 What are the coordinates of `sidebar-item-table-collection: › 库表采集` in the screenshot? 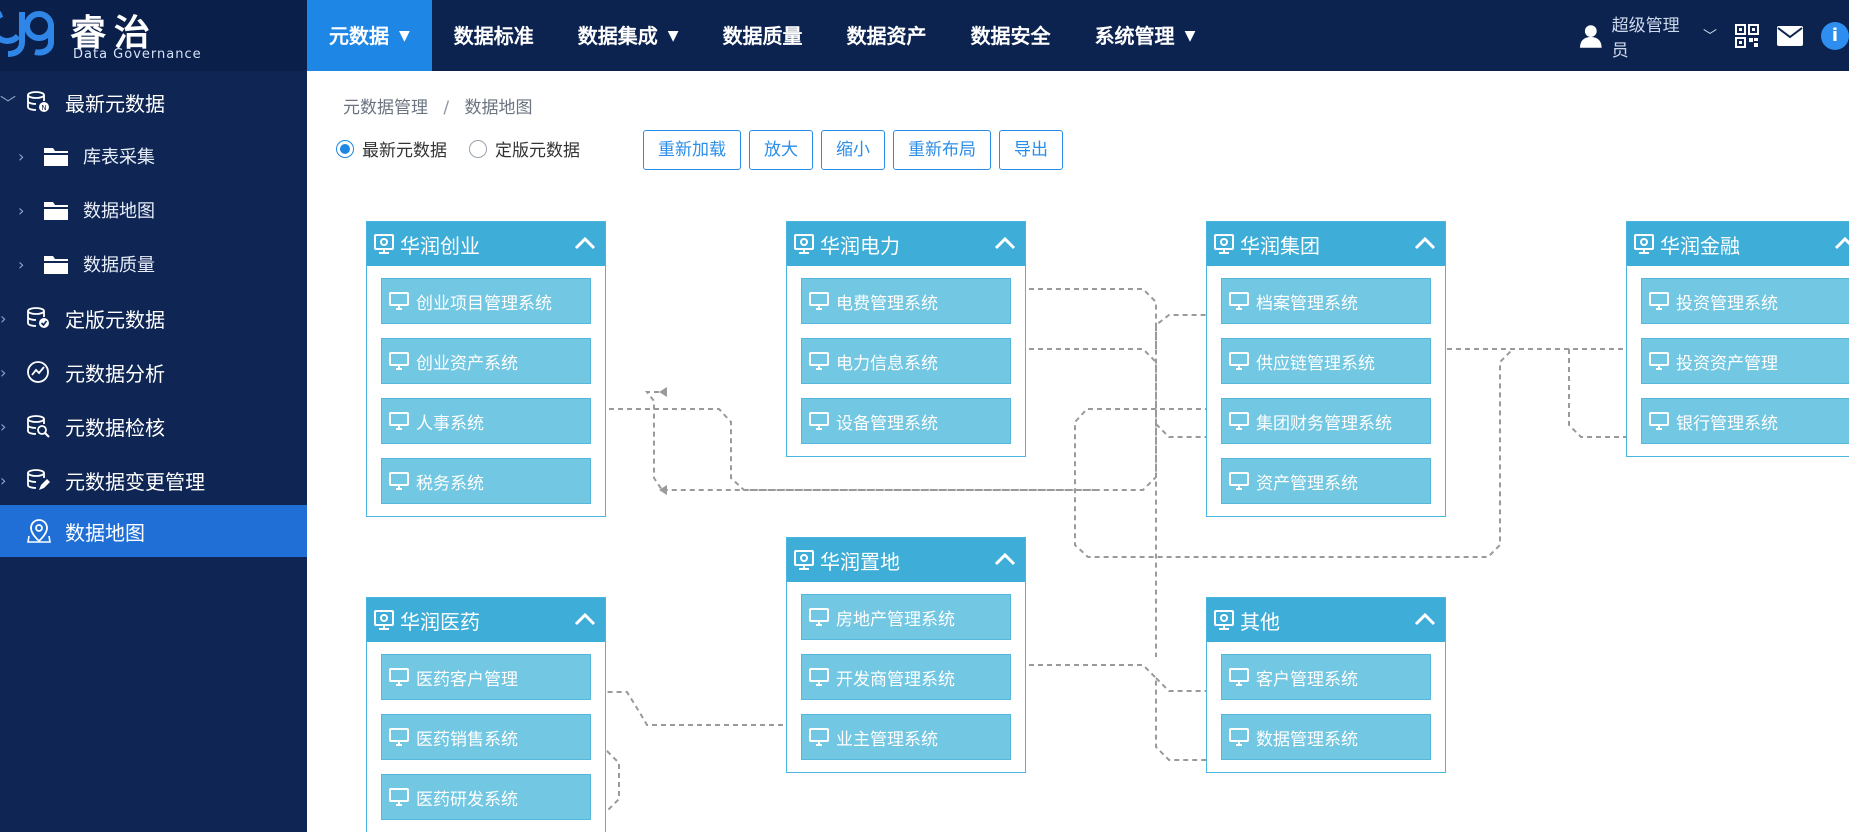 It's located at (153, 156).